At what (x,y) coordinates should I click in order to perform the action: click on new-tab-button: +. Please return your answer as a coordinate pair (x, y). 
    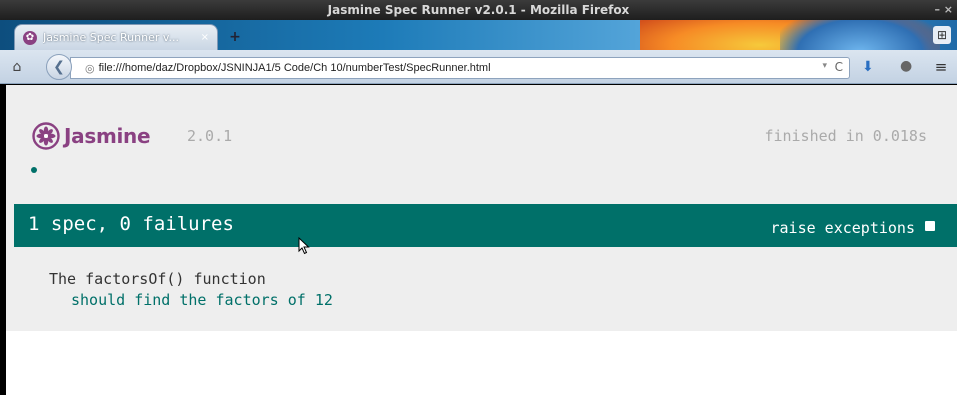
    Looking at the image, I should click on (235, 37).